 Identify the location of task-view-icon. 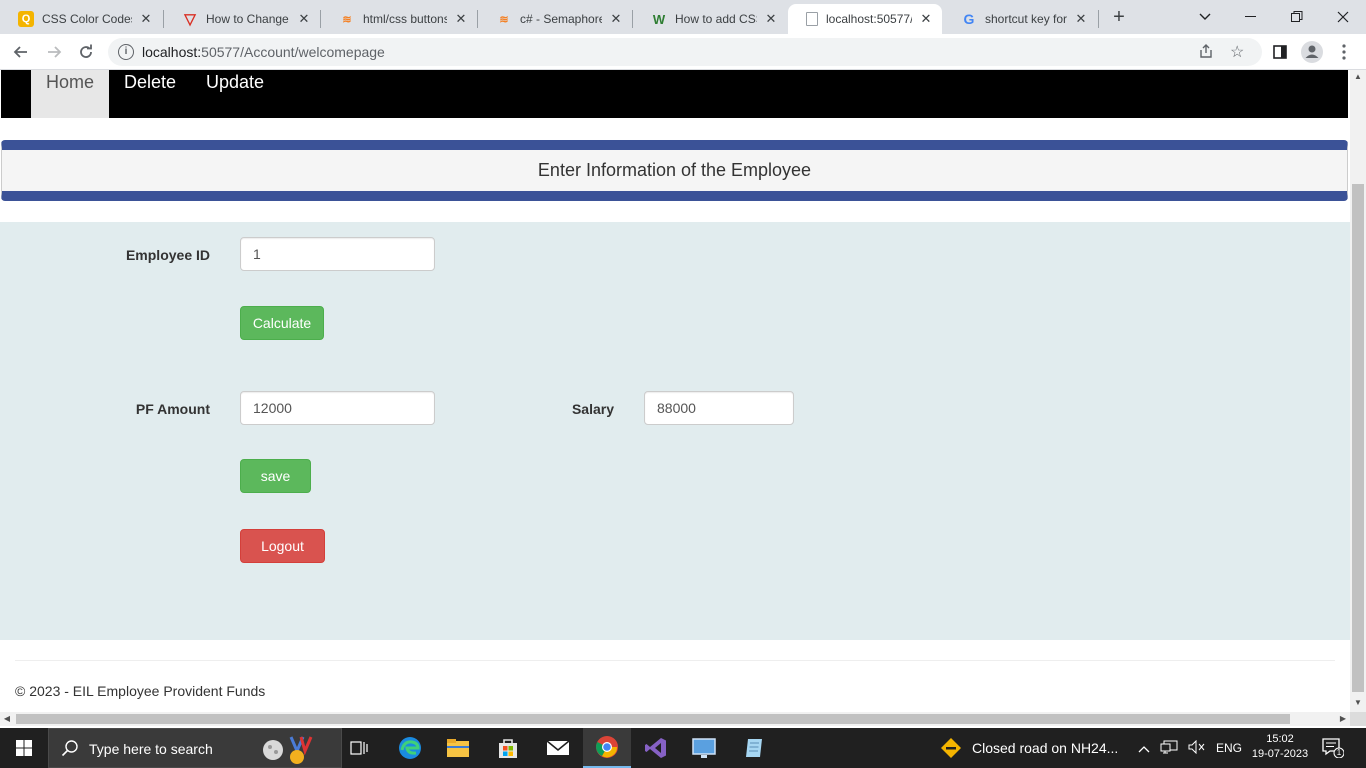
(359, 748).